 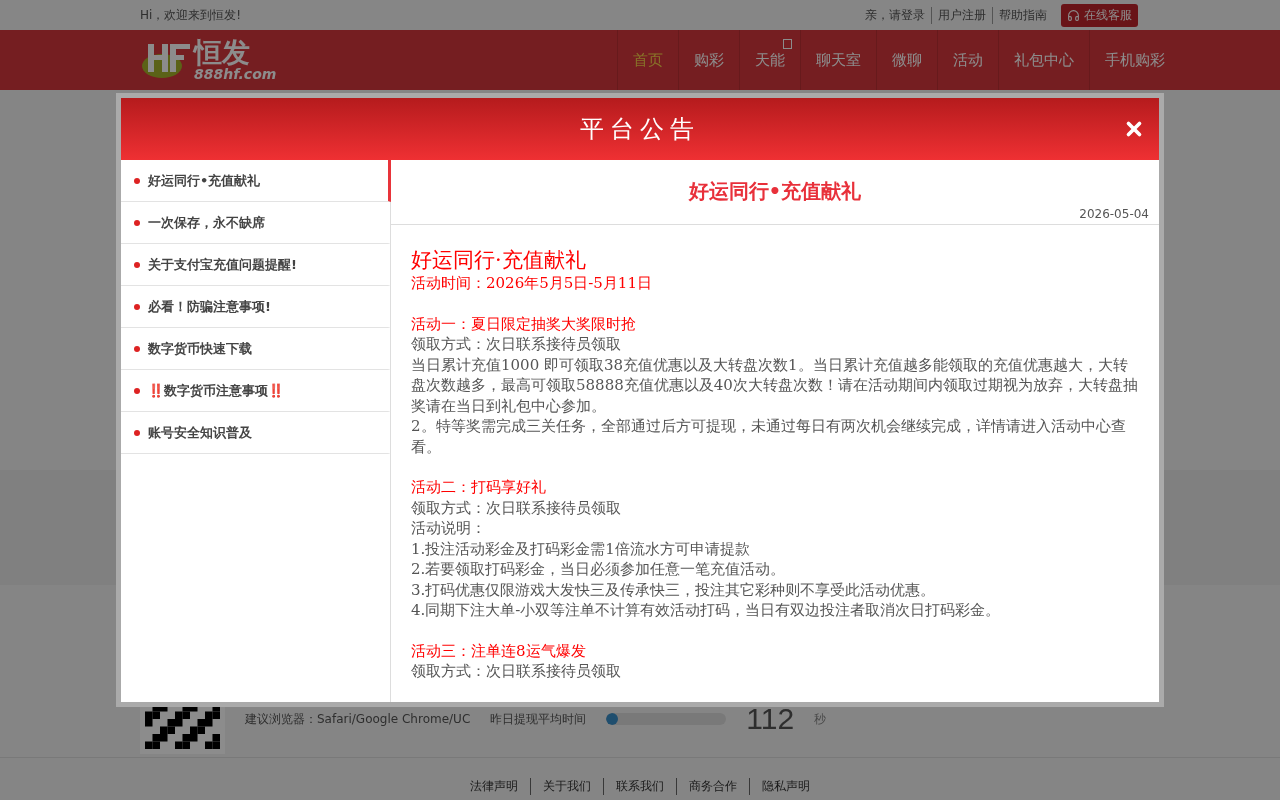 I want to click on nav-item: 微聊, so click(x=906, y=60).